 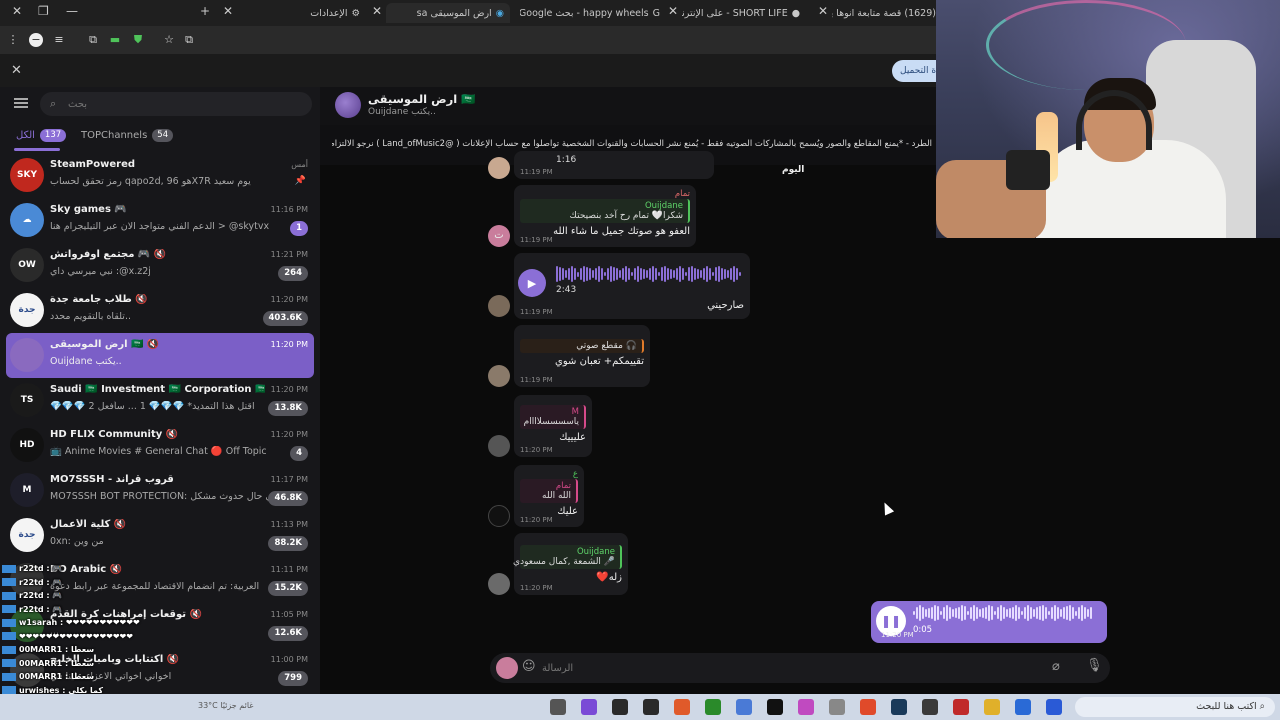 I want to click on minimize-window-icon: —, so click(x=72, y=11).